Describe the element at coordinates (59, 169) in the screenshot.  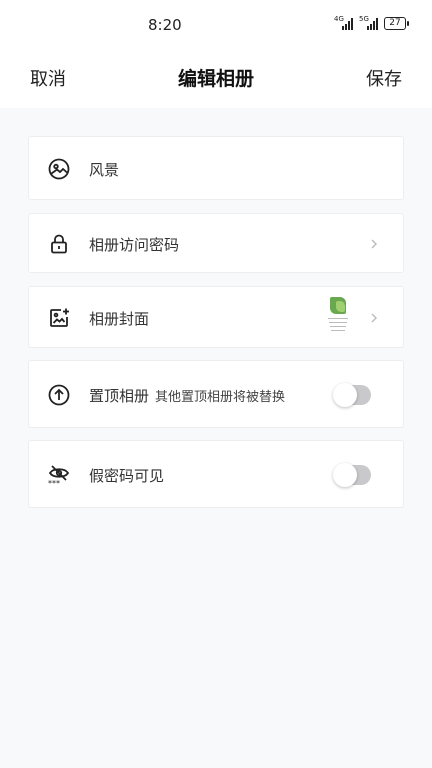
I see `landscape-icon` at that location.